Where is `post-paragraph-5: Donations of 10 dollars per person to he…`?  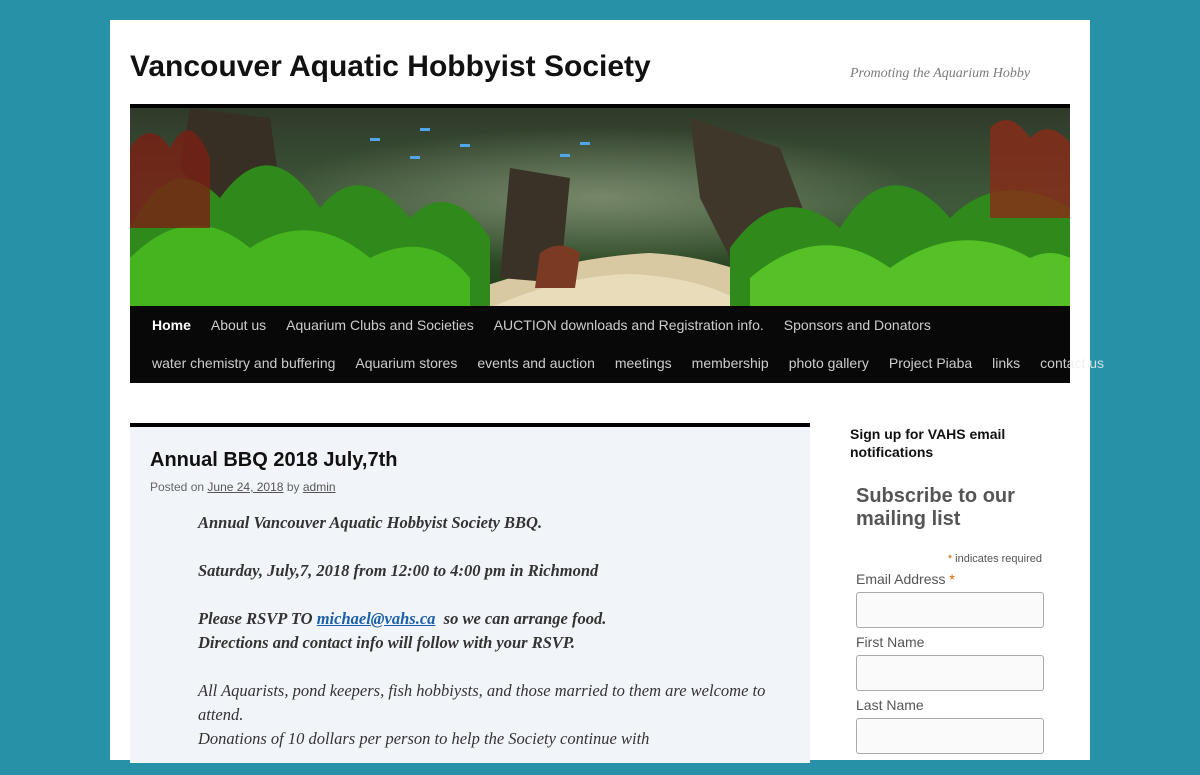
post-paragraph-5: Donations of 10 dollars per person to he… is located at coordinates (424, 738).